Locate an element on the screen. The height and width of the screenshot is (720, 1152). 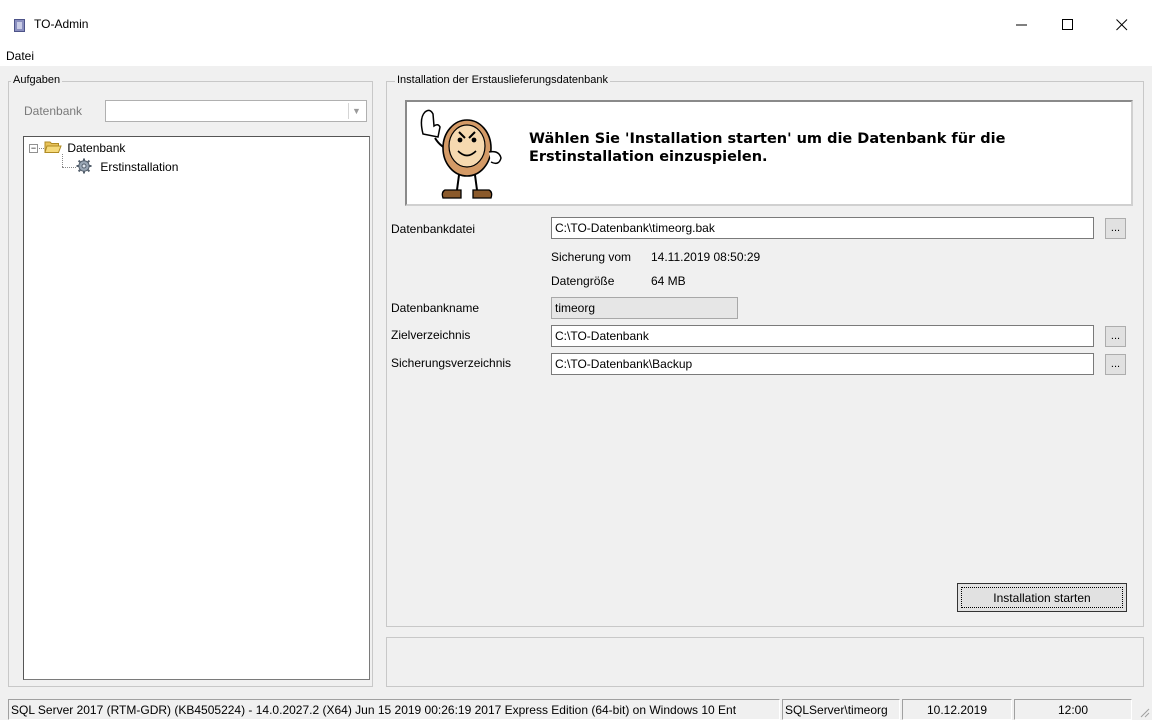
close-icon is located at coordinates (1122, 25).